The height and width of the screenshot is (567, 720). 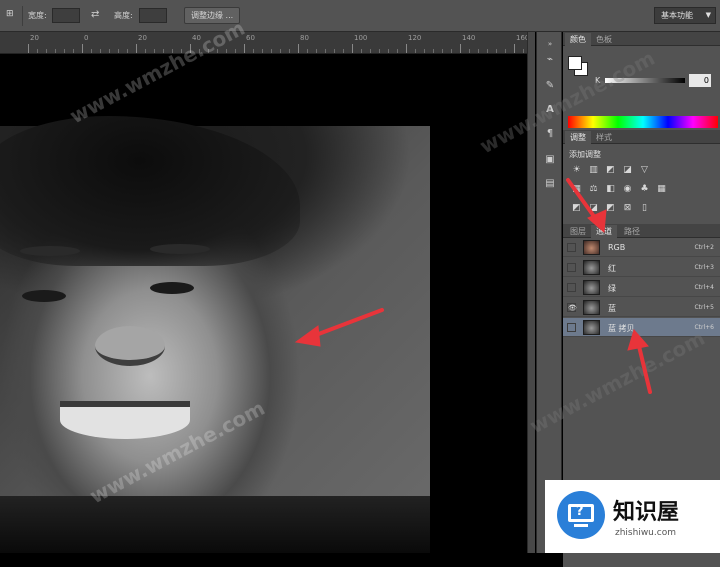 I want to click on arrow-to-blue-copy, so click(x=644, y=367).